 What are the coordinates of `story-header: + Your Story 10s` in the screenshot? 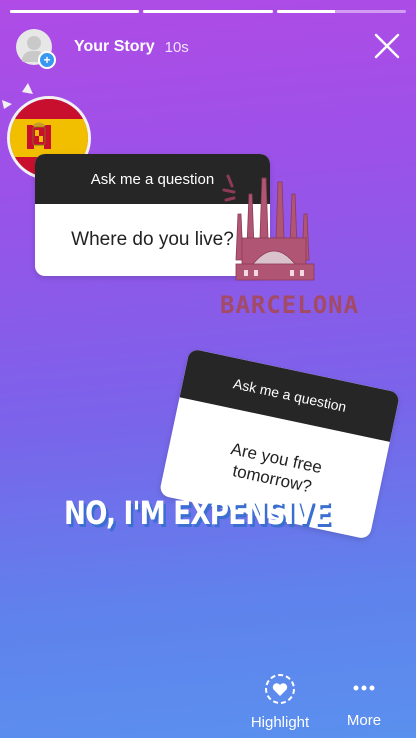 It's located at (209, 48).